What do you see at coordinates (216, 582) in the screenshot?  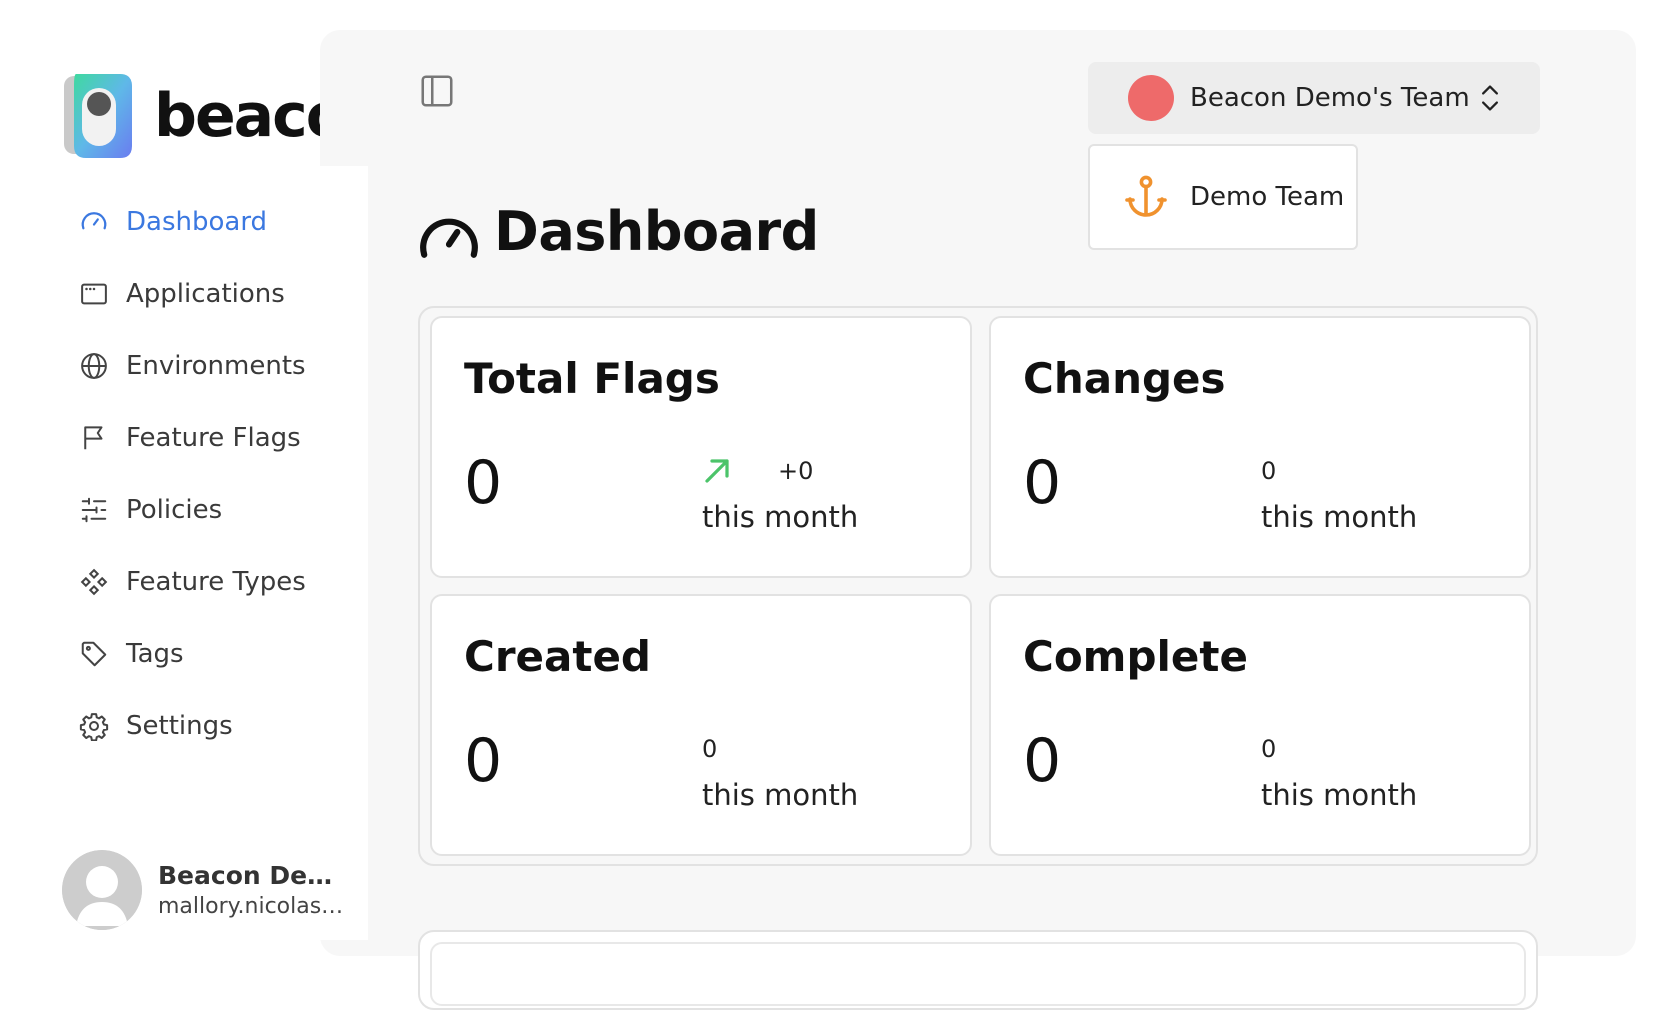 I see `sidebar-item-label: Feature Types` at bounding box center [216, 582].